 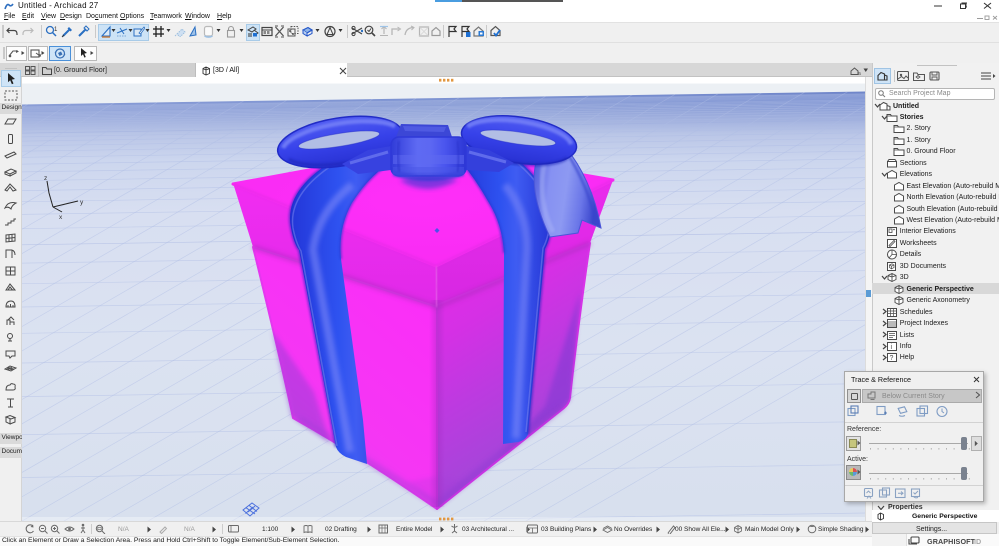 I want to click on svg-text: z, so click(x=45, y=178).